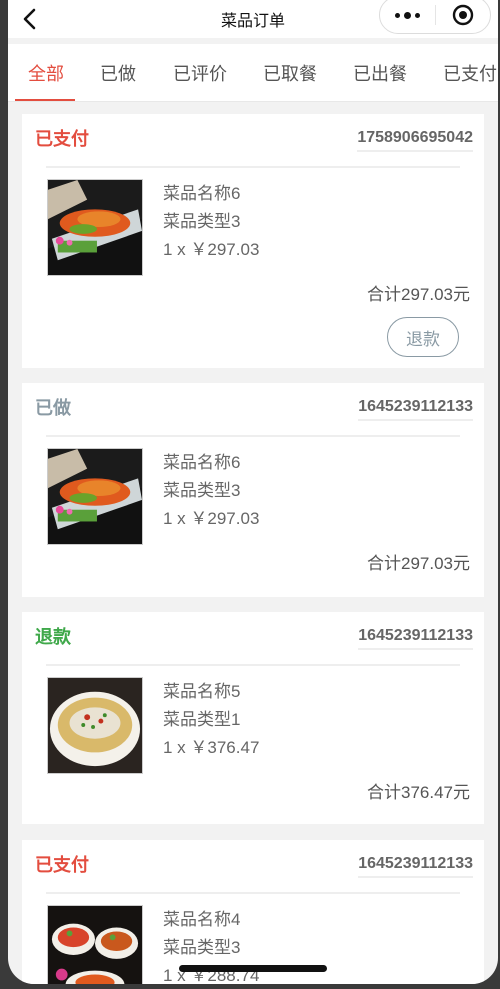  What do you see at coordinates (254, 866) in the screenshot?
I see `order-card-header: 已支付 1645239112133` at bounding box center [254, 866].